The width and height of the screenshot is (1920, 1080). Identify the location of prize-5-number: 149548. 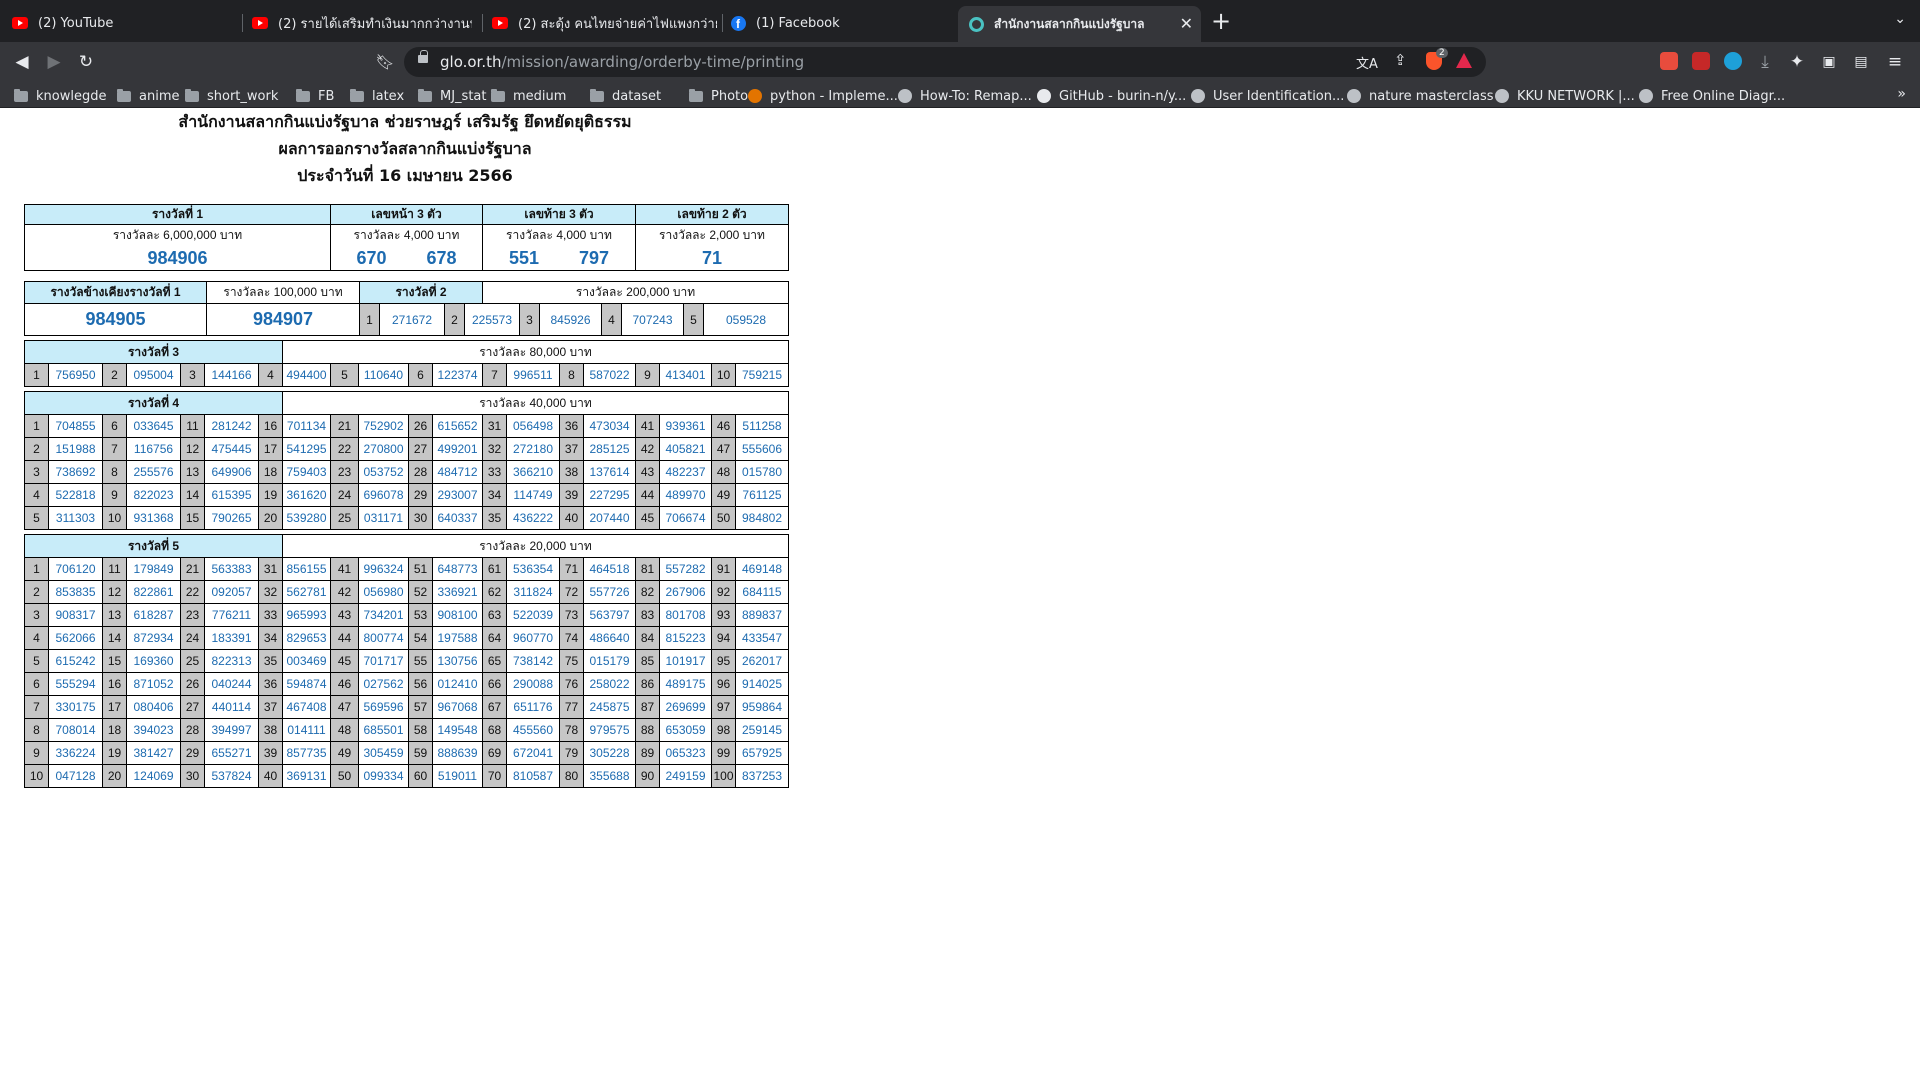
(457, 730).